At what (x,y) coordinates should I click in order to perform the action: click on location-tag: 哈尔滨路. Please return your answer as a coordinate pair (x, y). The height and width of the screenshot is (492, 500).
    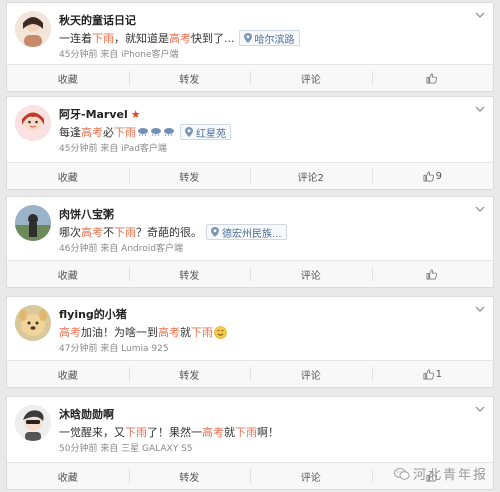
    Looking at the image, I should click on (269, 38).